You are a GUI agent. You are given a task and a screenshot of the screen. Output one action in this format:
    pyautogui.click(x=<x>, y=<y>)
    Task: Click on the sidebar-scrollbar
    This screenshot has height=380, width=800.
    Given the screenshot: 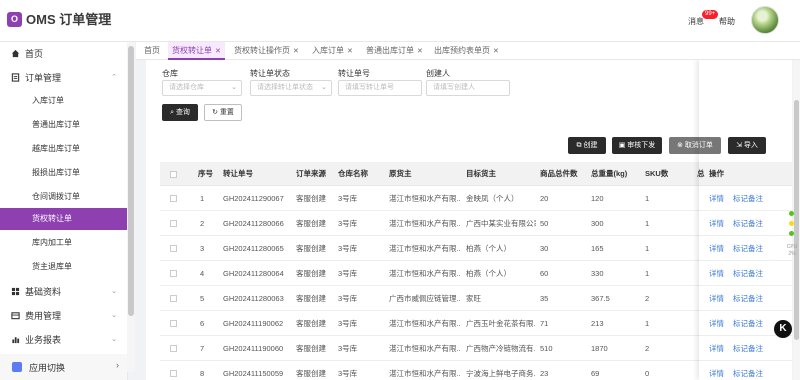 What is the action you would take?
    pyautogui.click(x=131, y=207)
    